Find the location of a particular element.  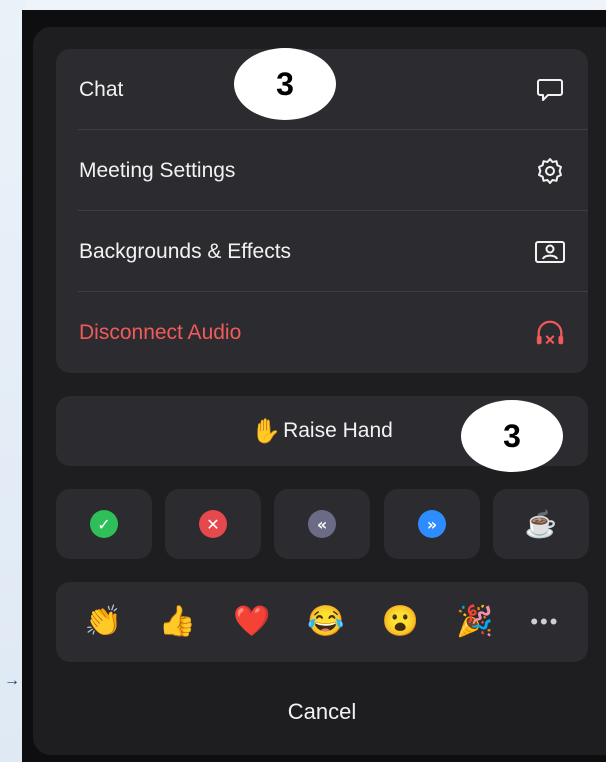

thumbs-up-emoji: 👍 is located at coordinates (177, 622).